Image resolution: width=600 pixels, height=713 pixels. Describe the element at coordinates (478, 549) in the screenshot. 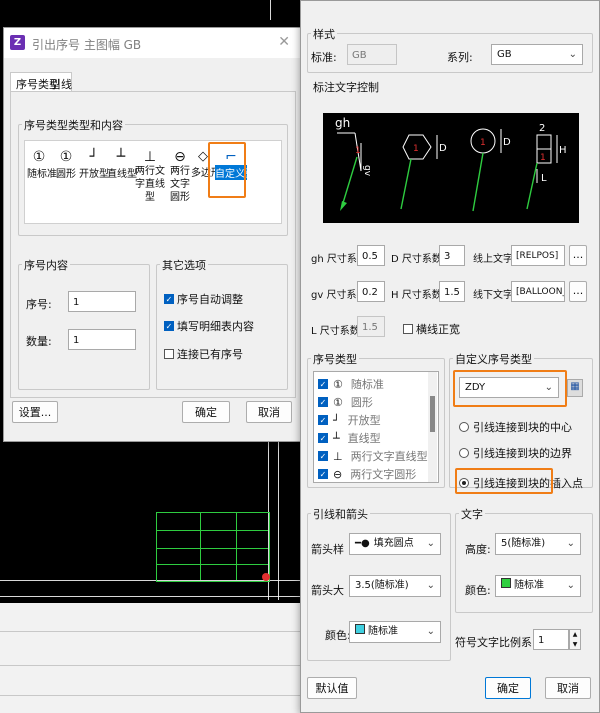

I see `height-label: 高度:` at that location.